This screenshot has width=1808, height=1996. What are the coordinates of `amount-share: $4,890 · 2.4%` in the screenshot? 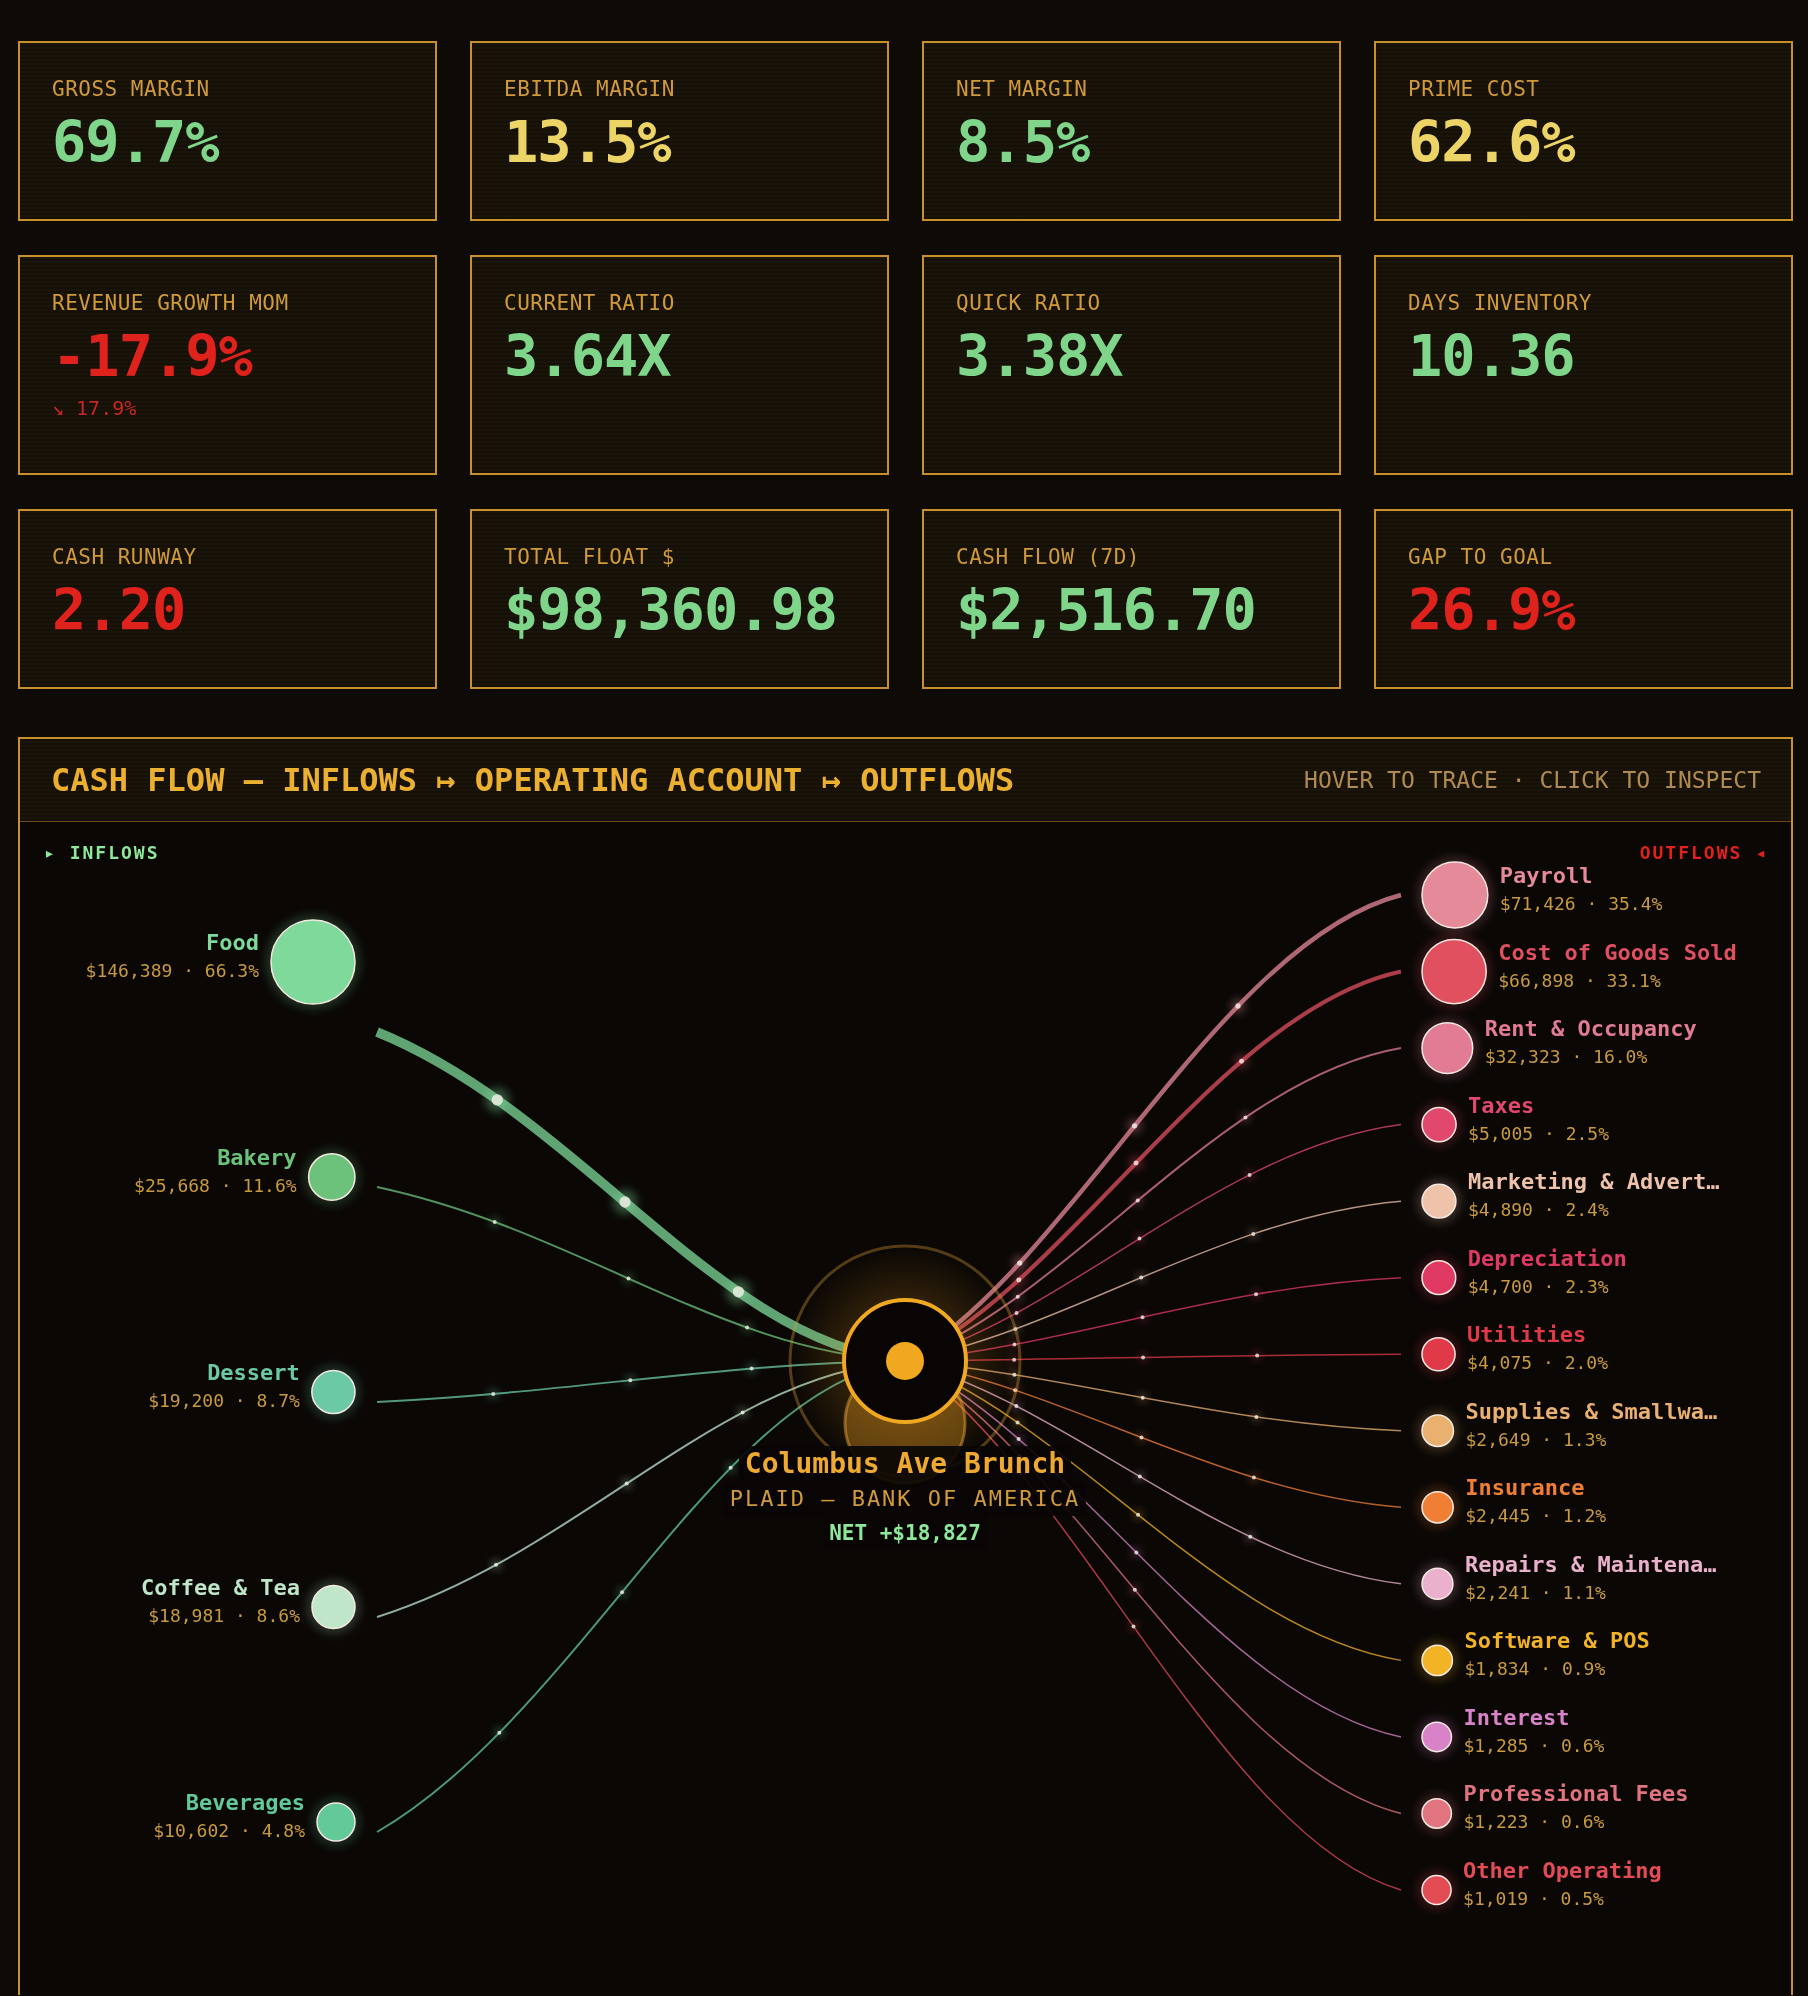 It's located at (1538, 1210).